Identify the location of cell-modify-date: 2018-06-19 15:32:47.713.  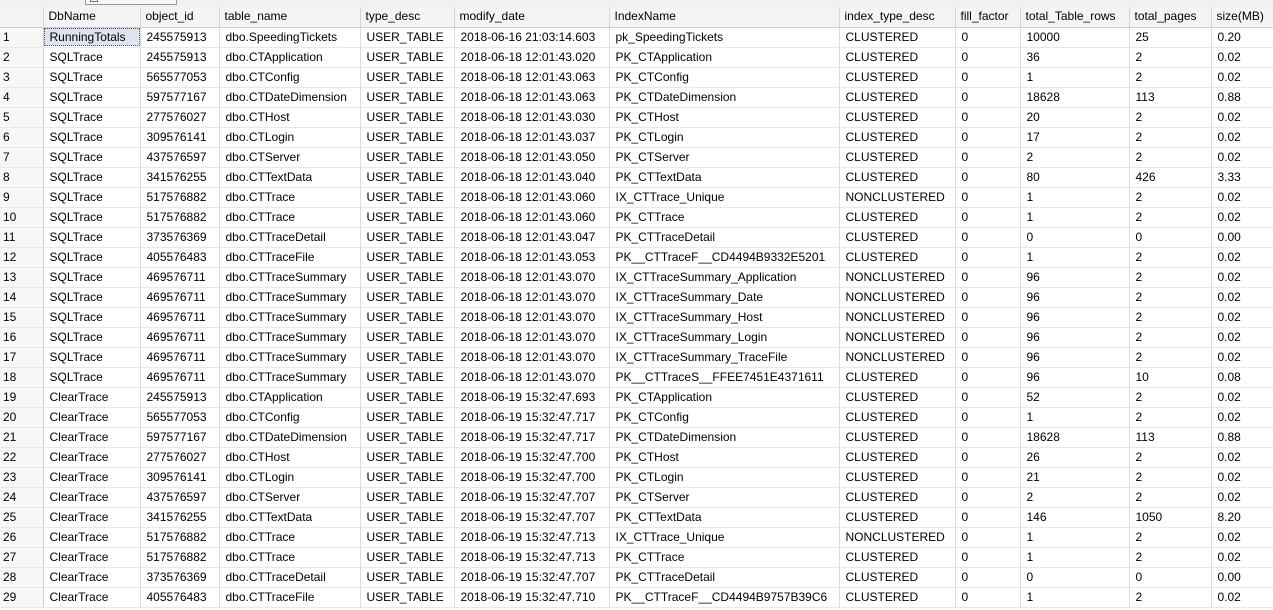
(532, 557).